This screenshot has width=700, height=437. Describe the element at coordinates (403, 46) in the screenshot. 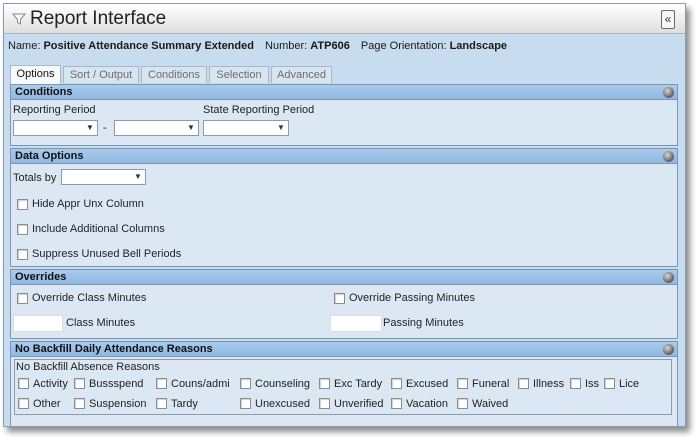

I see `orientation-label: Page Orientation:` at that location.